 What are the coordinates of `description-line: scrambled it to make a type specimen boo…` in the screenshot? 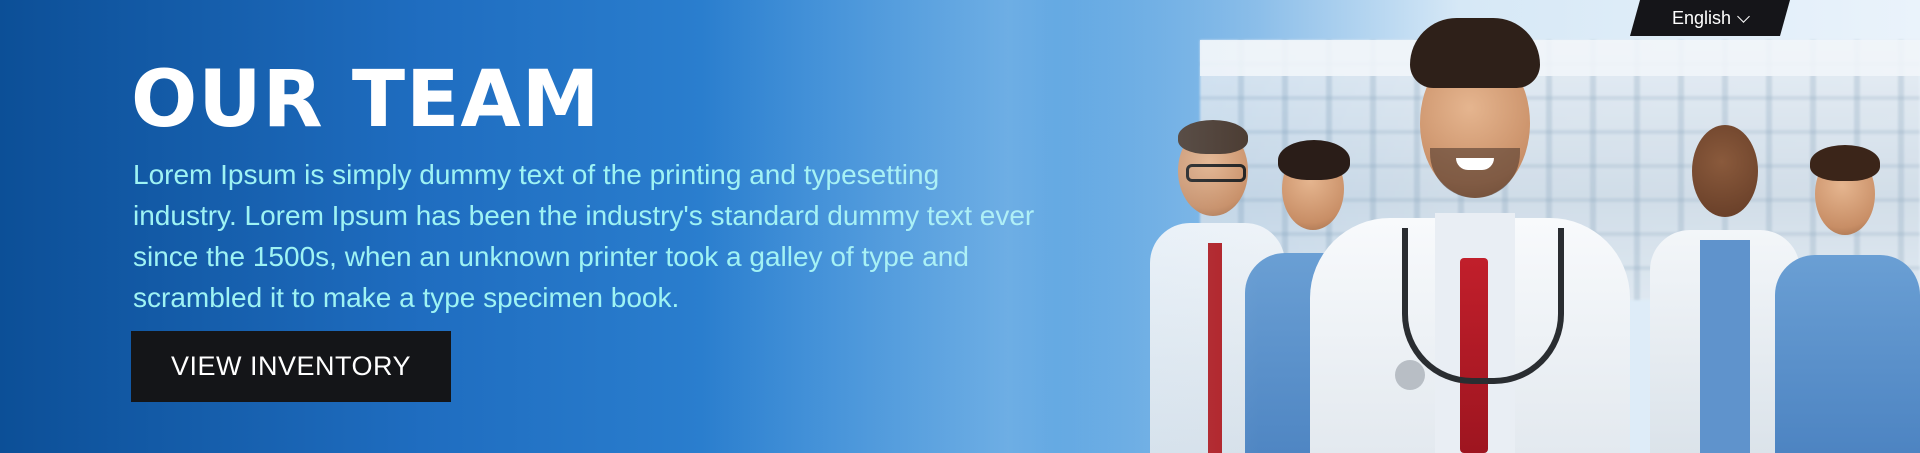 It's located at (406, 297).